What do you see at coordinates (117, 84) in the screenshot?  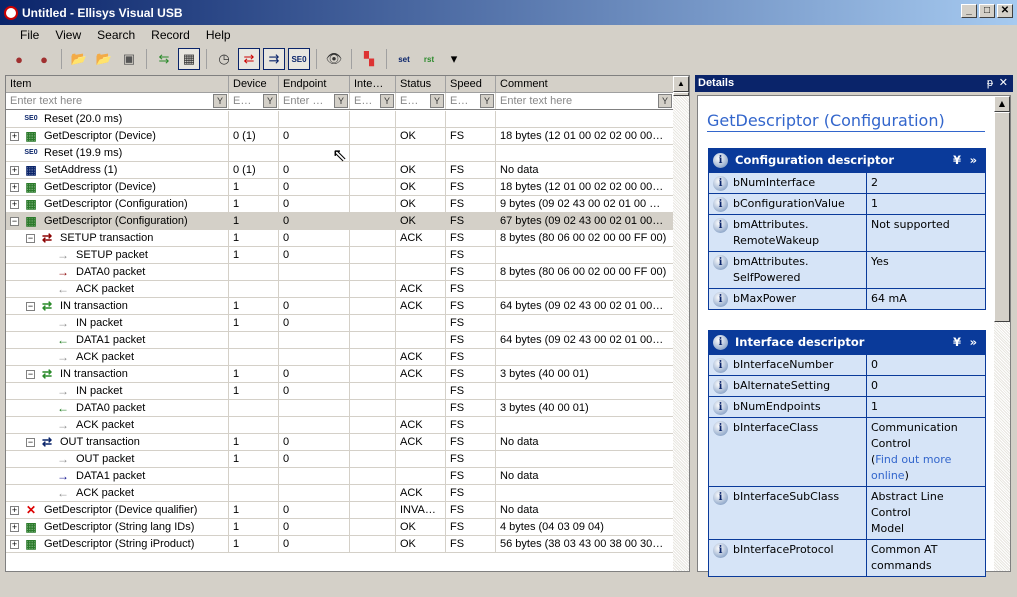 I see `column-header-0: Item` at bounding box center [117, 84].